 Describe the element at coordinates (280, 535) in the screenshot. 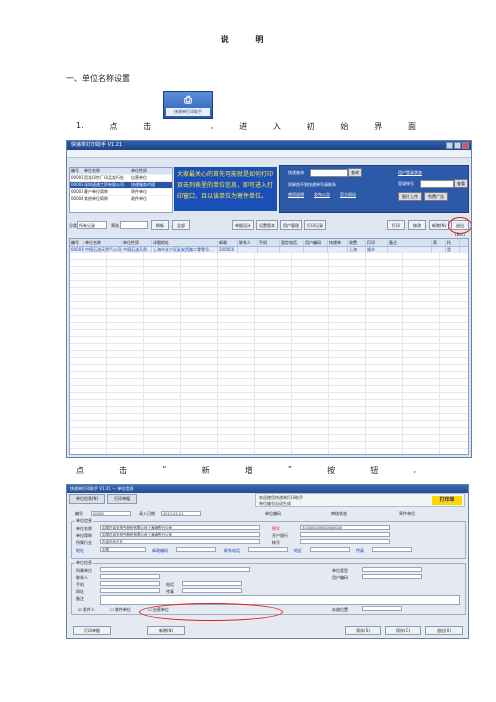

I see `bank-label: 开户银行` at that location.